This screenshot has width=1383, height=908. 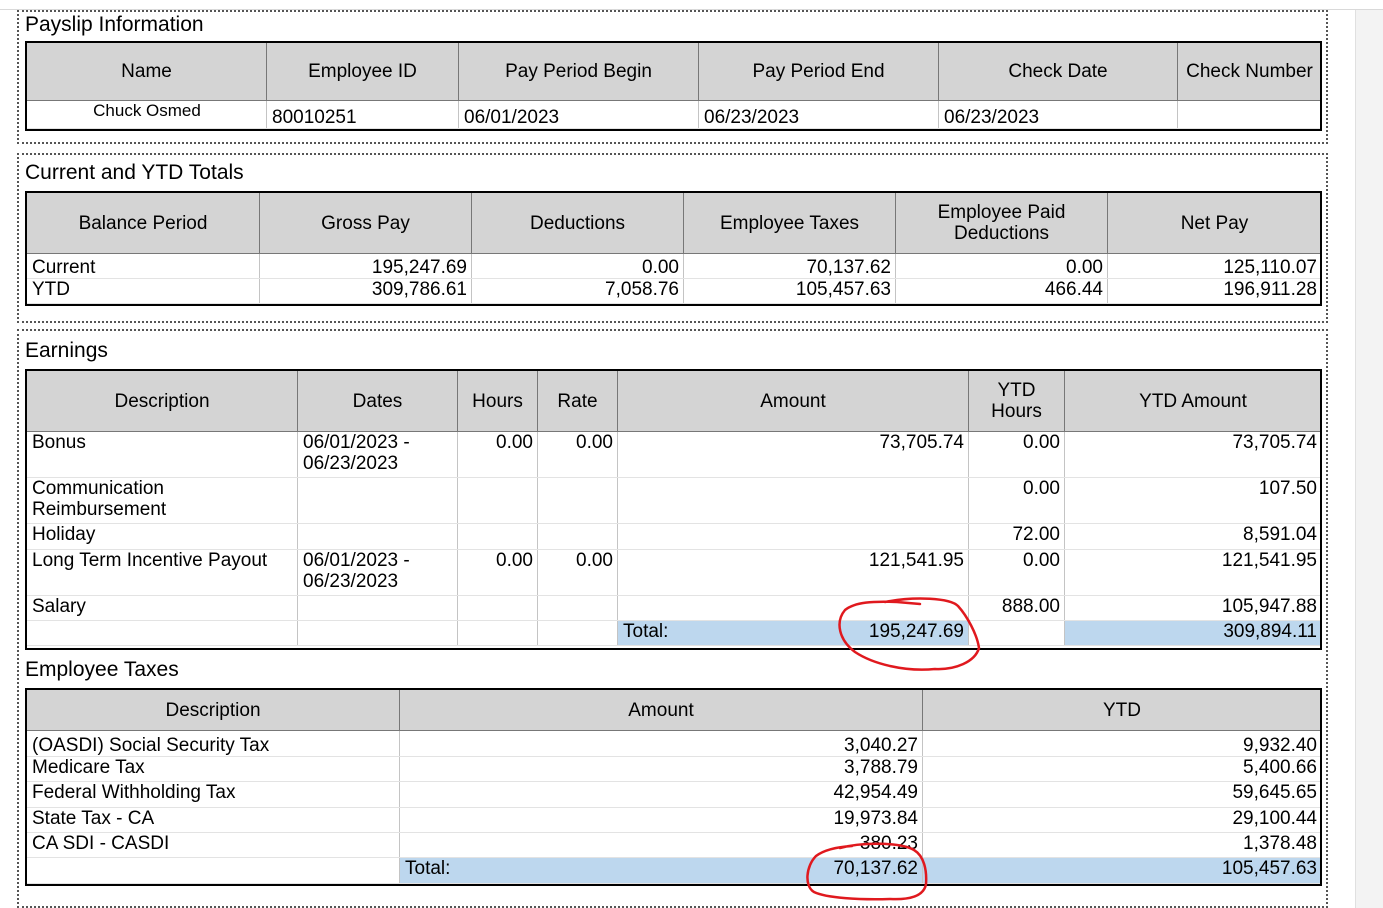 I want to click on gross-pay: 309,786.61, so click(x=365, y=291).